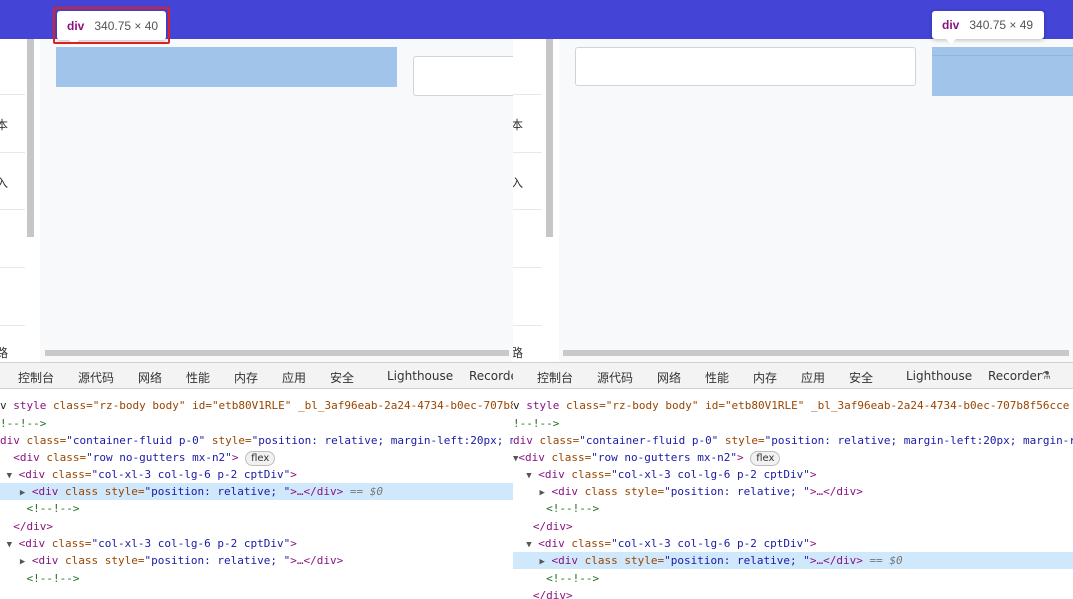 The image size is (1073, 599). Describe the element at coordinates (951, 25) in the screenshot. I see `tooltip-tag: div` at that location.